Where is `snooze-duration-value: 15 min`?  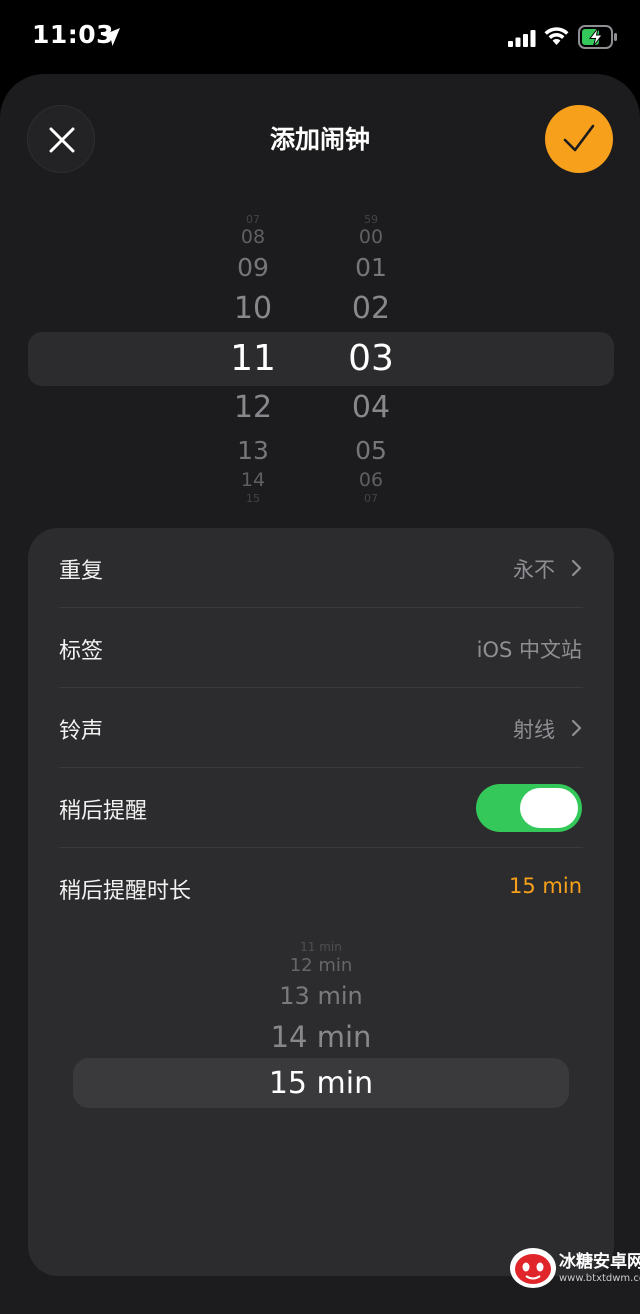
snooze-duration-value: 15 min is located at coordinates (545, 886).